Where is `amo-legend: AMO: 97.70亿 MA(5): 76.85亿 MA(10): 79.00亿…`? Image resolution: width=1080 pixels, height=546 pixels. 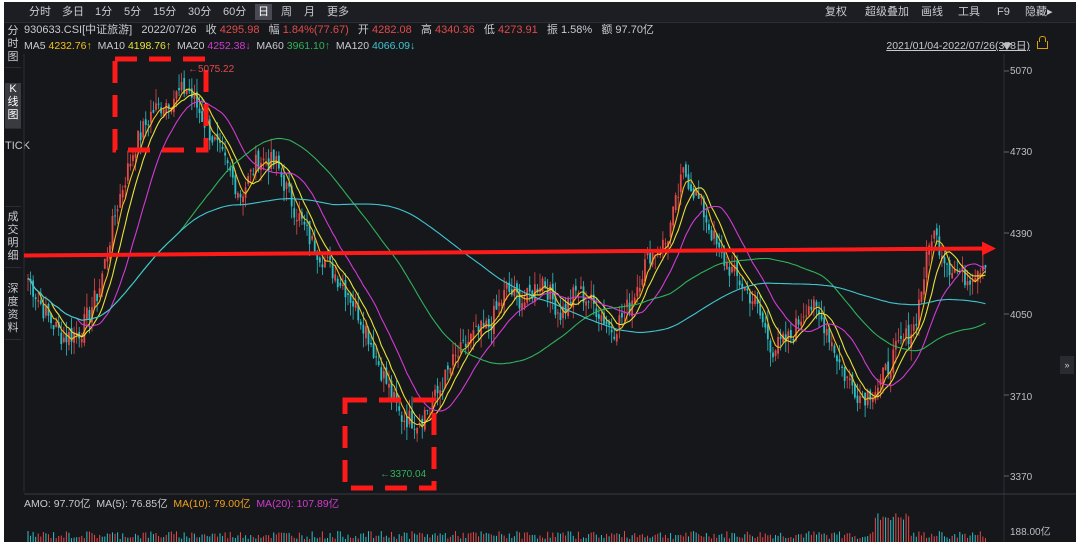 amo-legend: AMO: 97.70亿 MA(5): 76.85亿 MA(10): 79.00亿… is located at coordinates (182, 504).